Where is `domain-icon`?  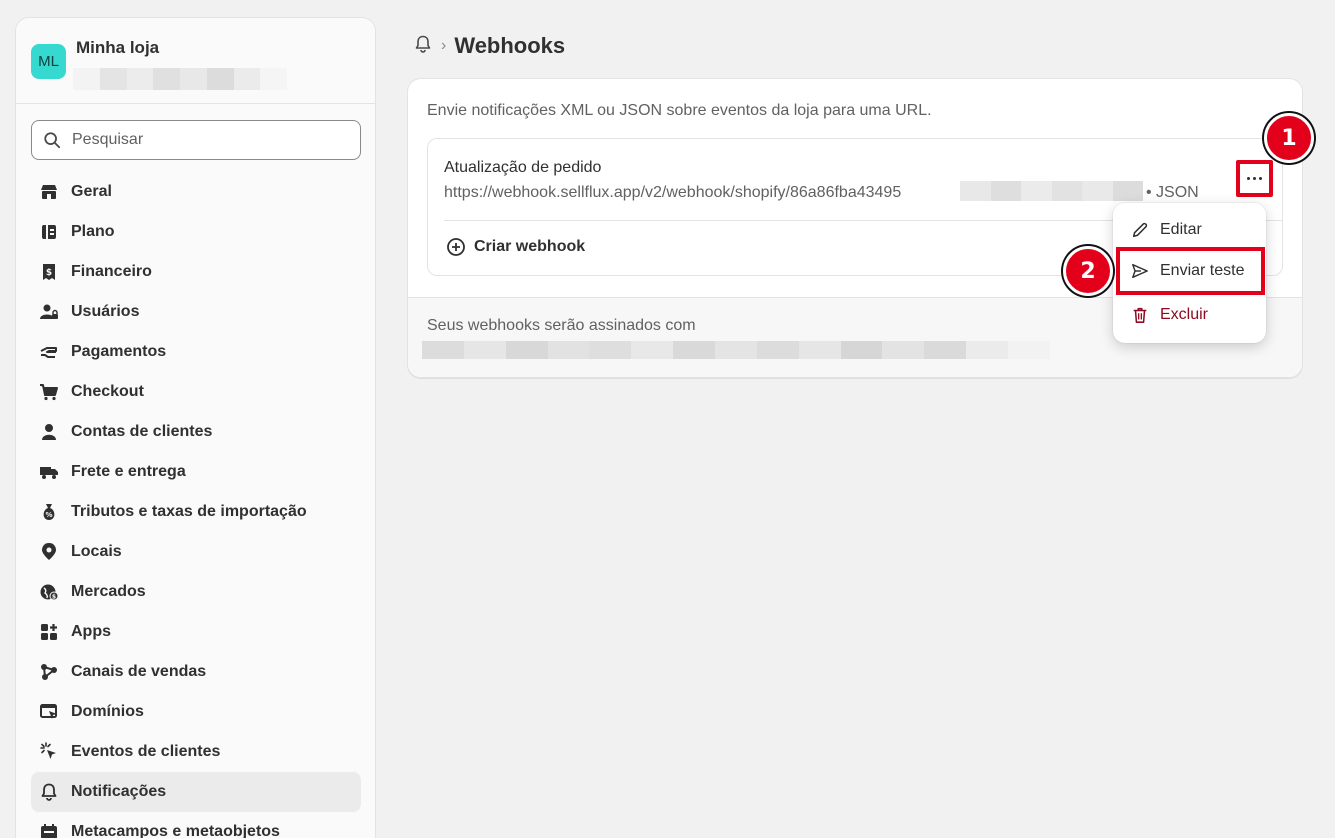 domain-icon is located at coordinates (49, 712).